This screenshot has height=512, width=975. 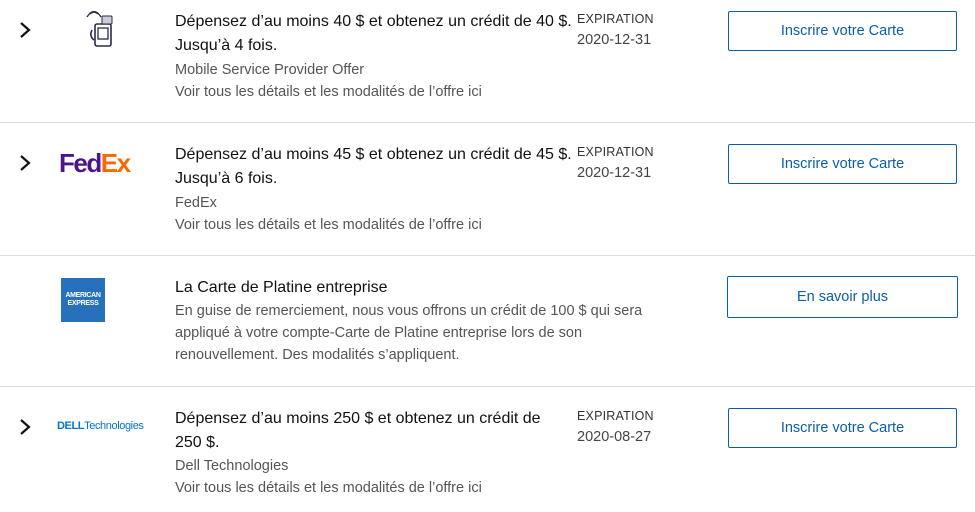 What do you see at coordinates (99, 28) in the screenshot?
I see `mobile-payment-icon` at bounding box center [99, 28].